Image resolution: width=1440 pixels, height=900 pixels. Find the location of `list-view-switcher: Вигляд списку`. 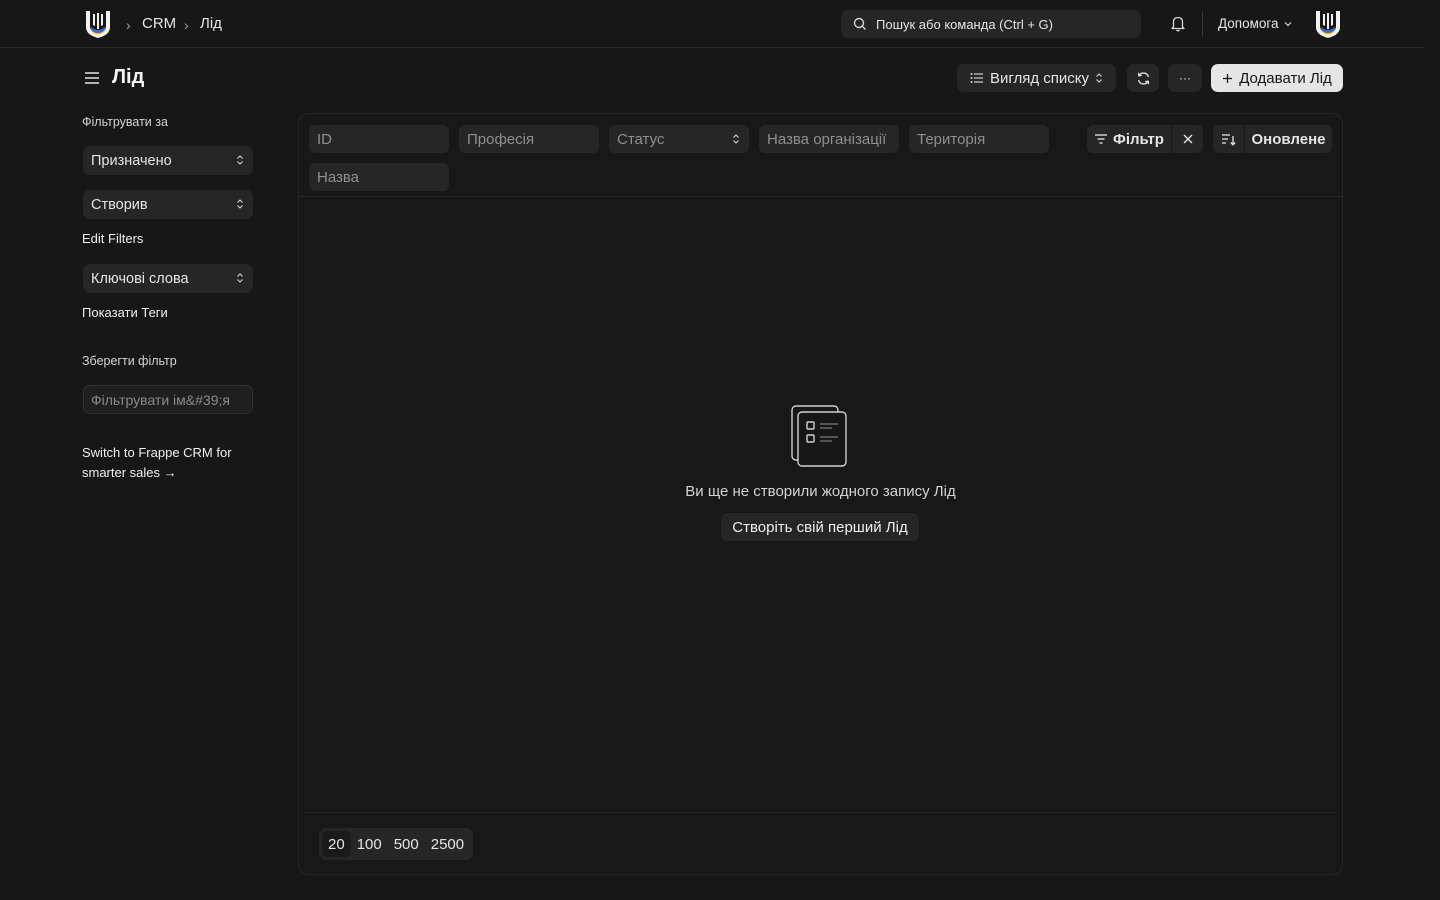

list-view-switcher: Вигляд списку is located at coordinates (1036, 78).